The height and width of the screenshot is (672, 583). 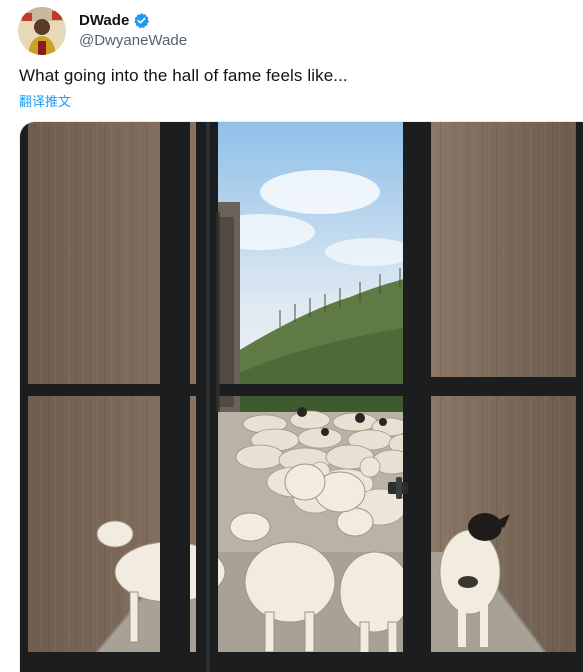 I want to click on verified-badge-icon, so click(x=141, y=20).